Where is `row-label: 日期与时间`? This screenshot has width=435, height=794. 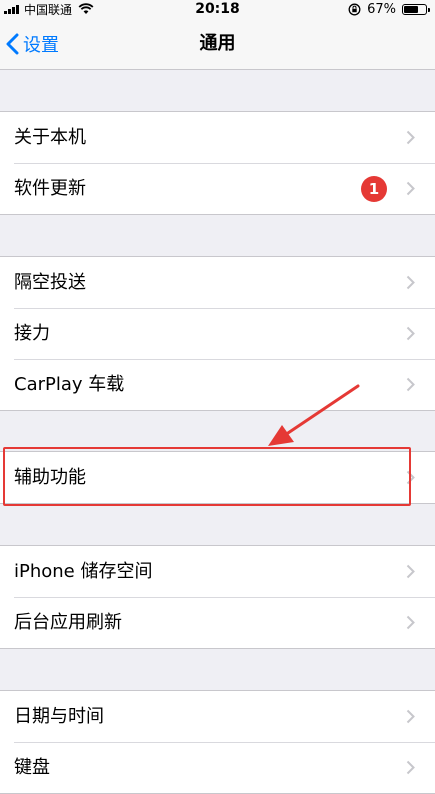
row-label: 日期与时间 is located at coordinates (59, 716).